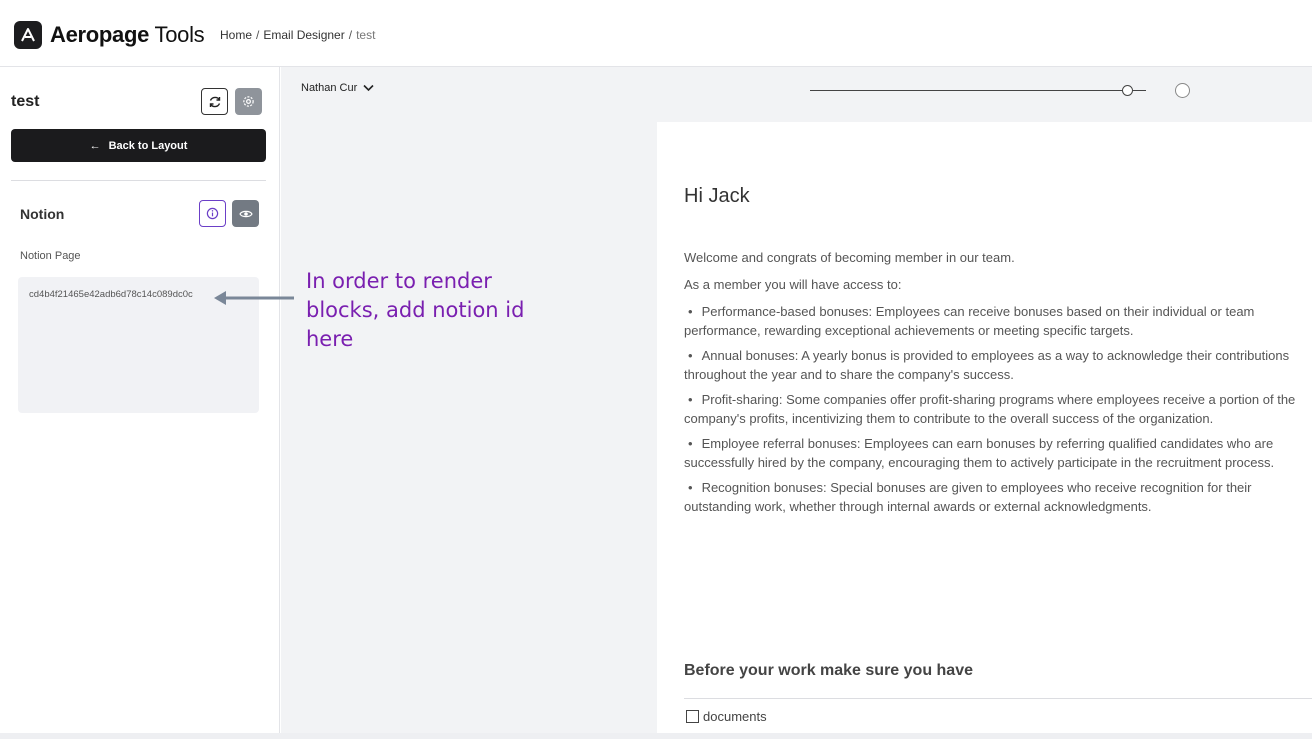 Image resolution: width=1312 pixels, height=739 pixels. Describe the element at coordinates (236, 35) in the screenshot. I see `breadcrumb-home: Home` at that location.